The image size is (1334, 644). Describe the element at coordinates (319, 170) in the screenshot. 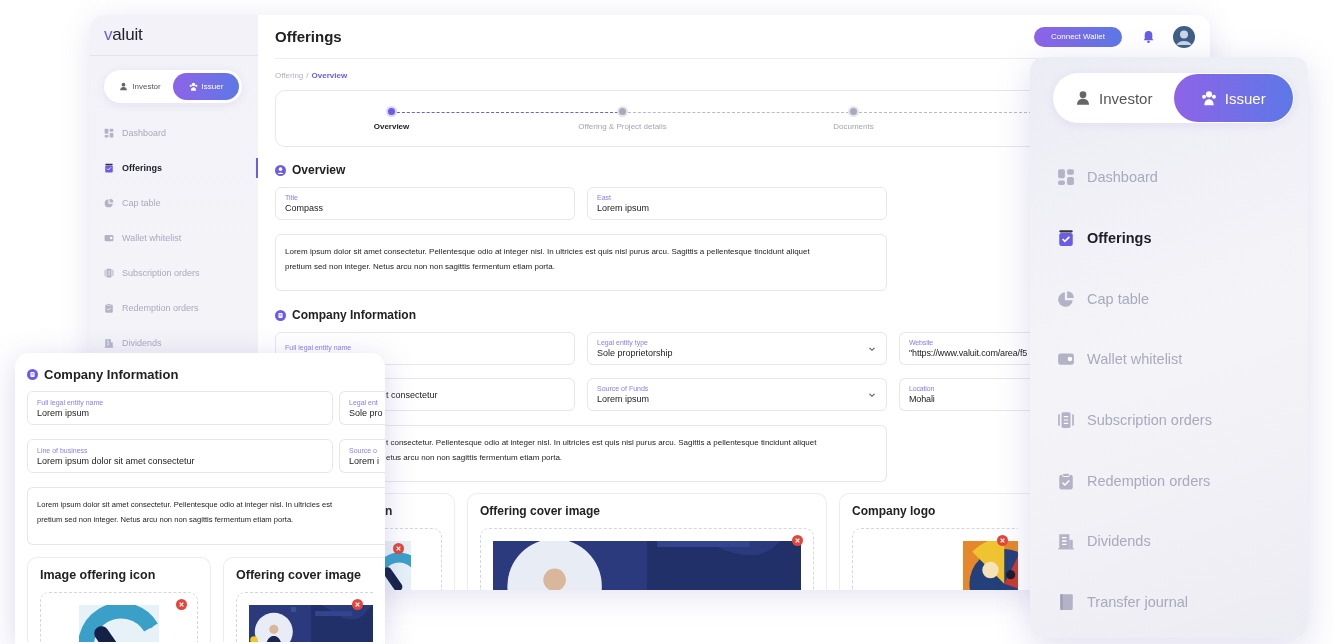

I see `section-title: Overview` at that location.